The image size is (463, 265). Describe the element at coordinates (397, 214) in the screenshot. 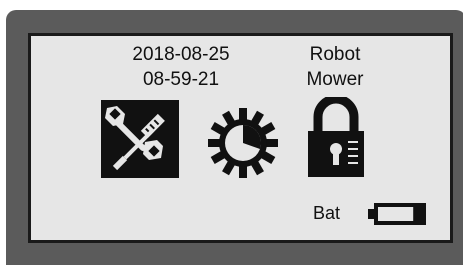

I see `battery-icon` at that location.